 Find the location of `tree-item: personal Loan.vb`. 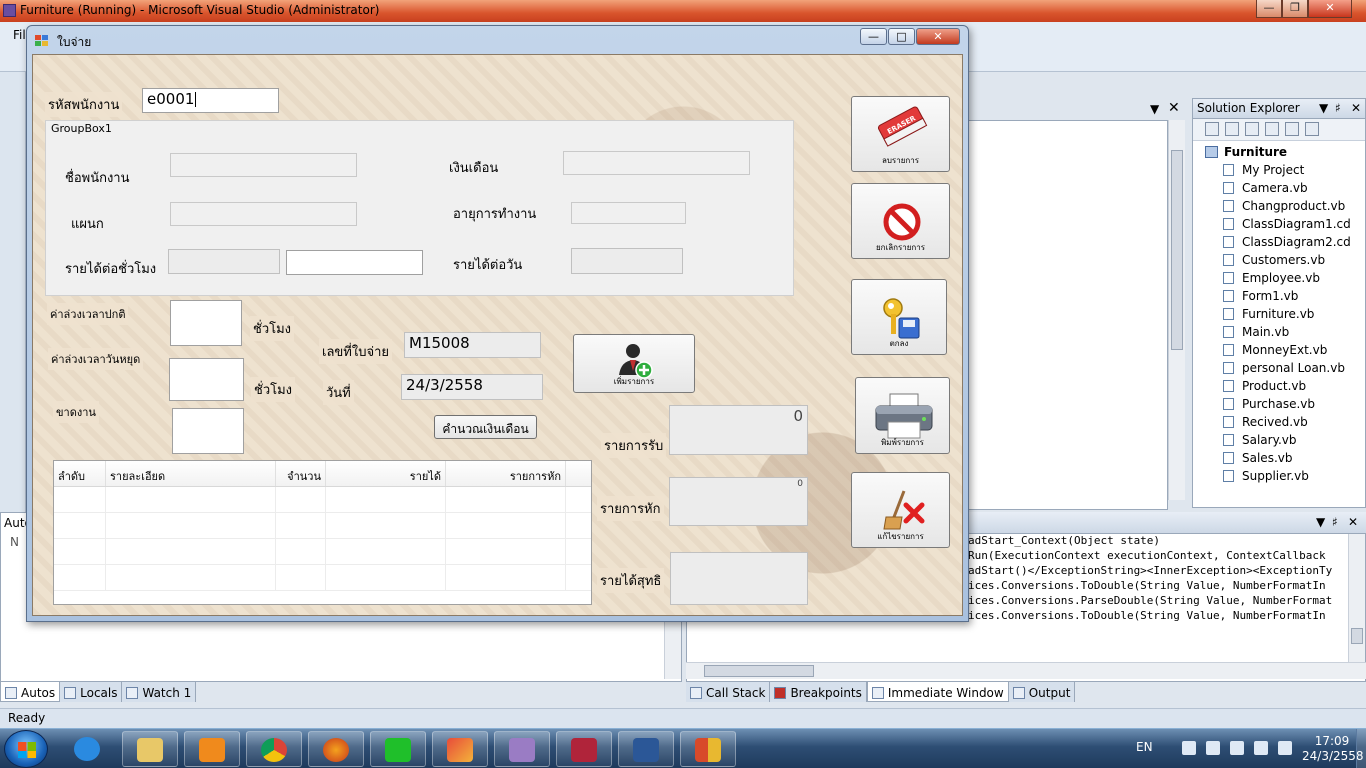

tree-item: personal Loan.vb is located at coordinates (1279, 368).